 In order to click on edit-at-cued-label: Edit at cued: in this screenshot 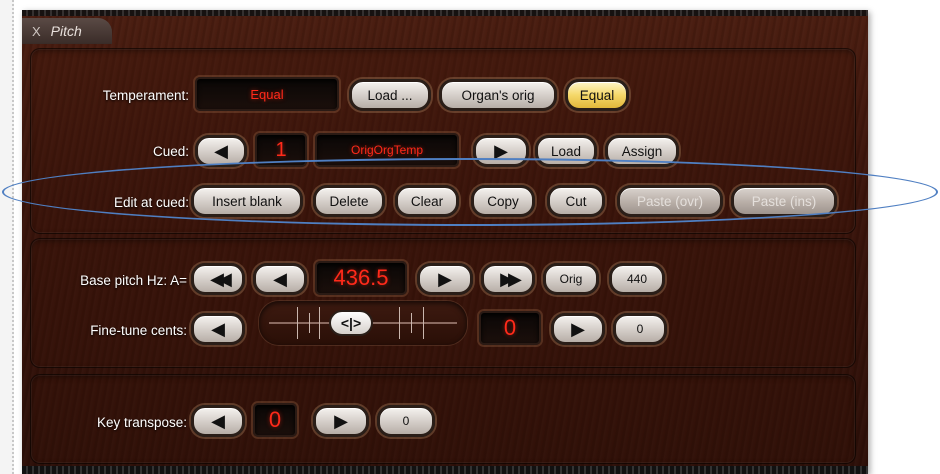, I will do `click(151, 202)`.